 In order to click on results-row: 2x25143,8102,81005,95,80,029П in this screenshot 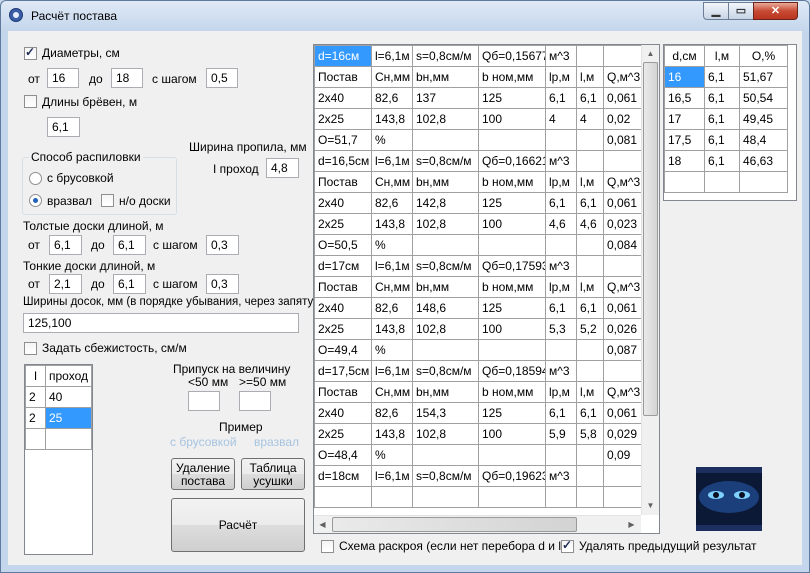, I will do `click(486, 434)`.